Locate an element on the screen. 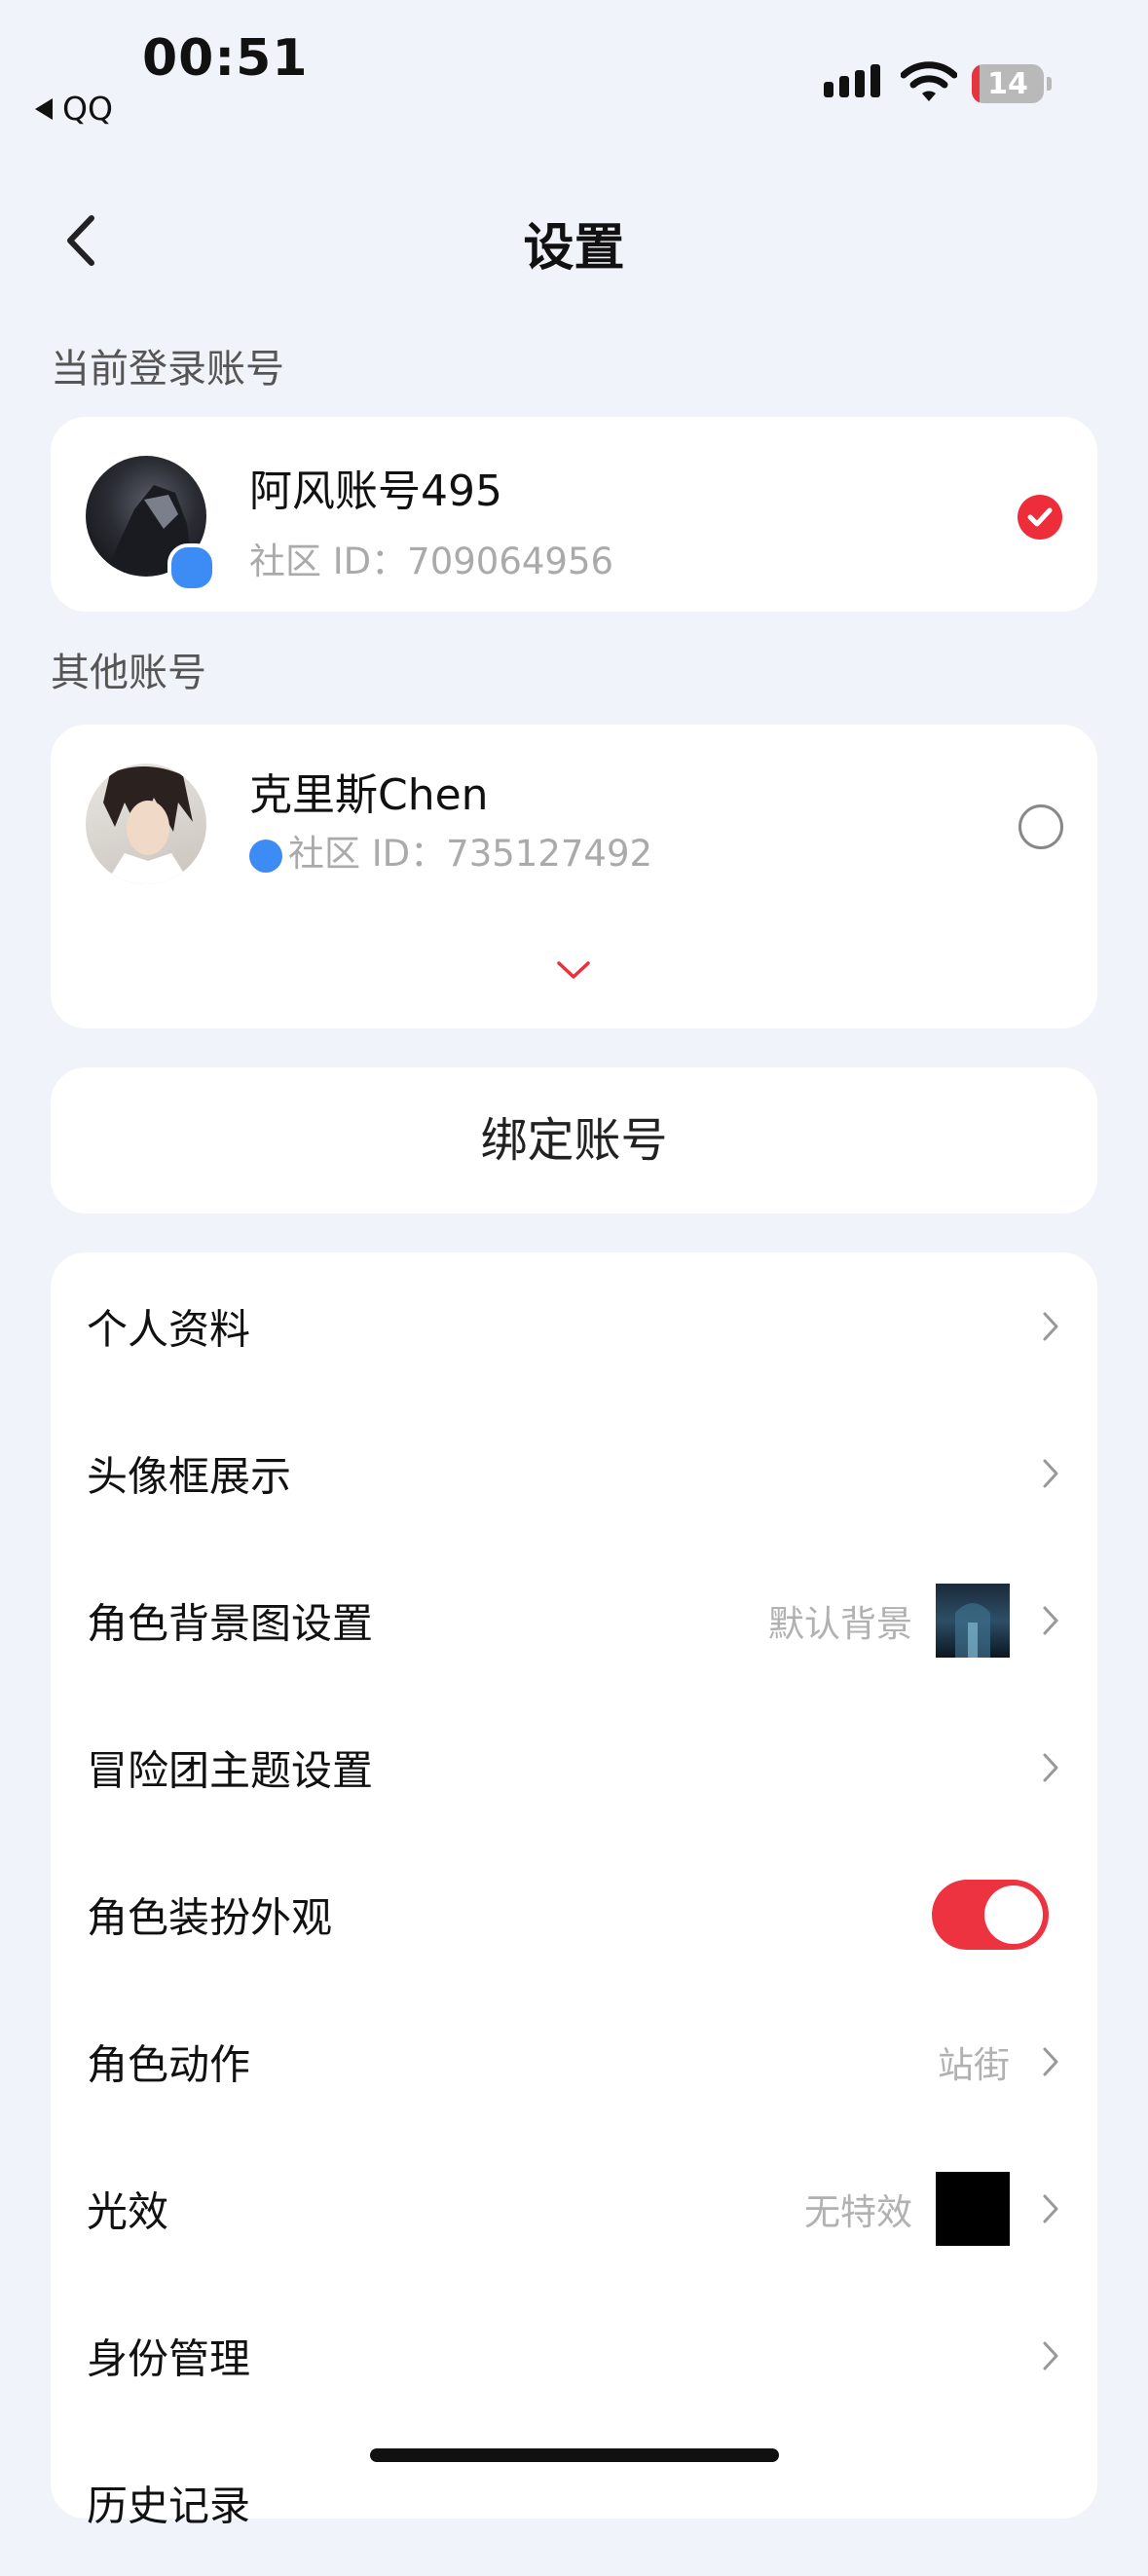 Image resolution: width=1148 pixels, height=2576 pixels. settings-row-profile: 个人资料 is located at coordinates (574, 1326).